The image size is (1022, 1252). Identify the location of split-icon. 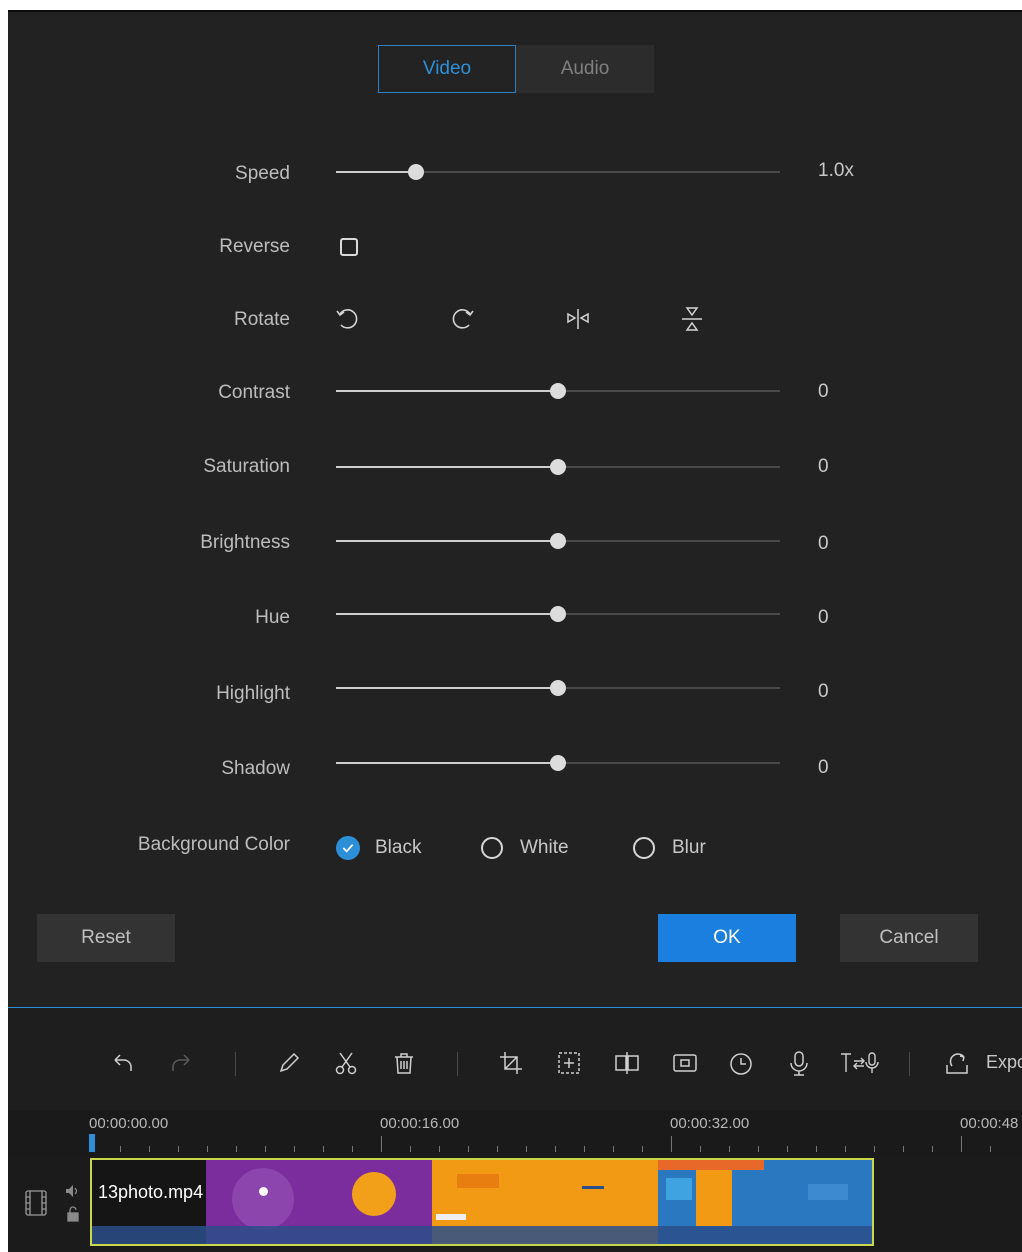
(627, 1063).